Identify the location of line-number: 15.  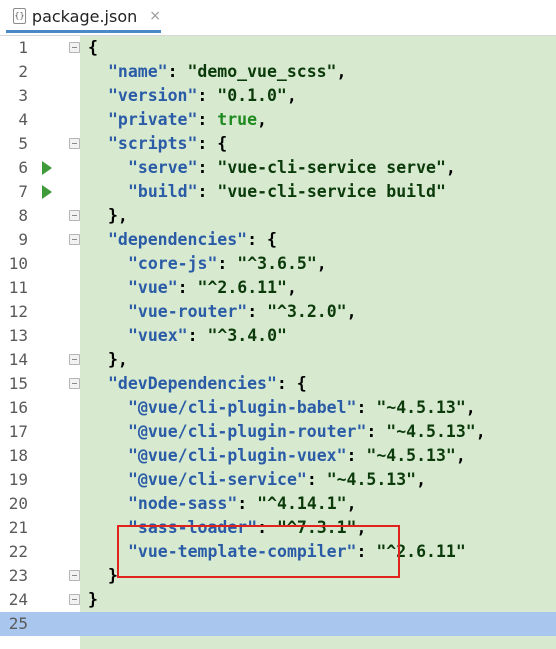
(18, 383).